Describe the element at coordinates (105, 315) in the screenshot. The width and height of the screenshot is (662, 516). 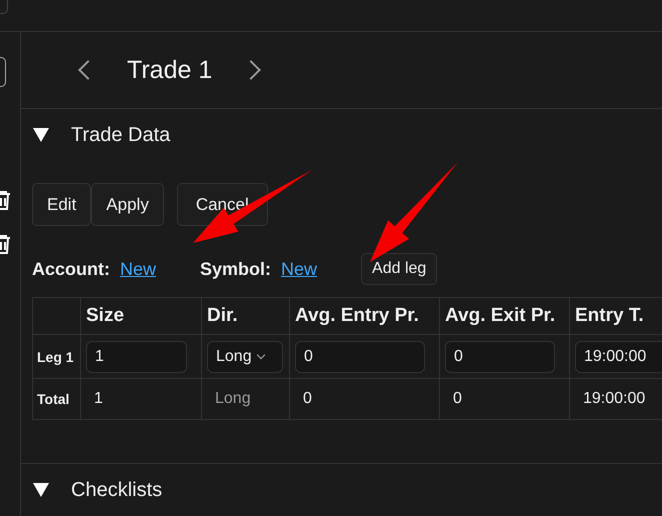
I see `column-header: Size` at that location.